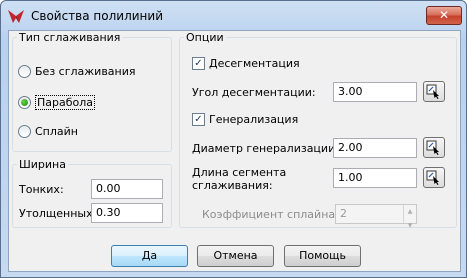  What do you see at coordinates (232, 185) in the screenshot?
I see `segment-length-label-line2: сглаживания:` at bounding box center [232, 185].